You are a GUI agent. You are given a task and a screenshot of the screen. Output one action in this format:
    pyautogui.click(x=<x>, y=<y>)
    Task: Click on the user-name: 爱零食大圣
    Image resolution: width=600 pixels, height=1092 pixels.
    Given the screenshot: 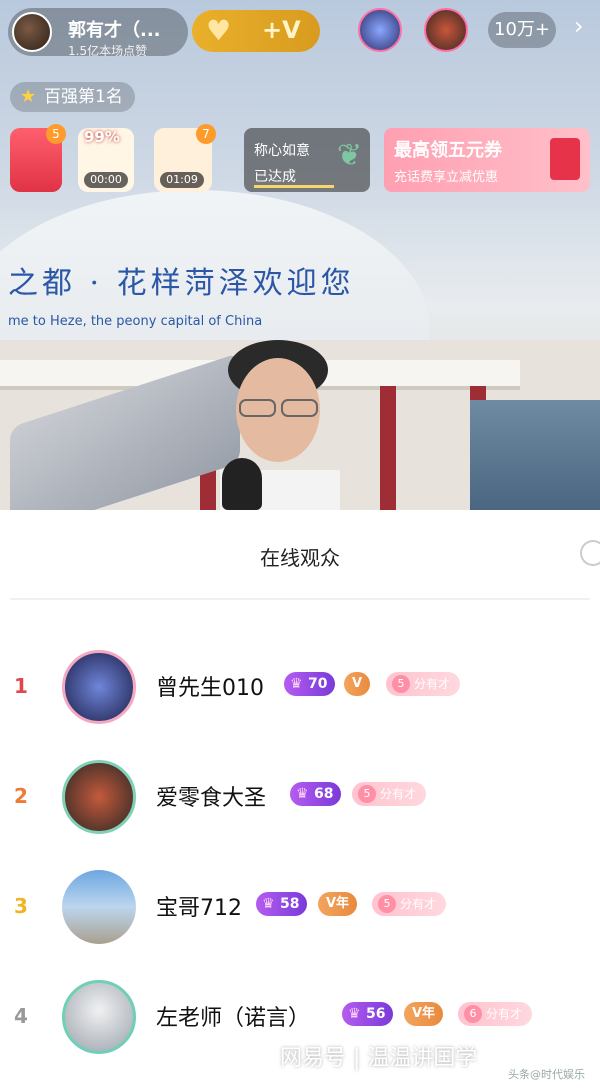 What is the action you would take?
    pyautogui.click(x=211, y=796)
    